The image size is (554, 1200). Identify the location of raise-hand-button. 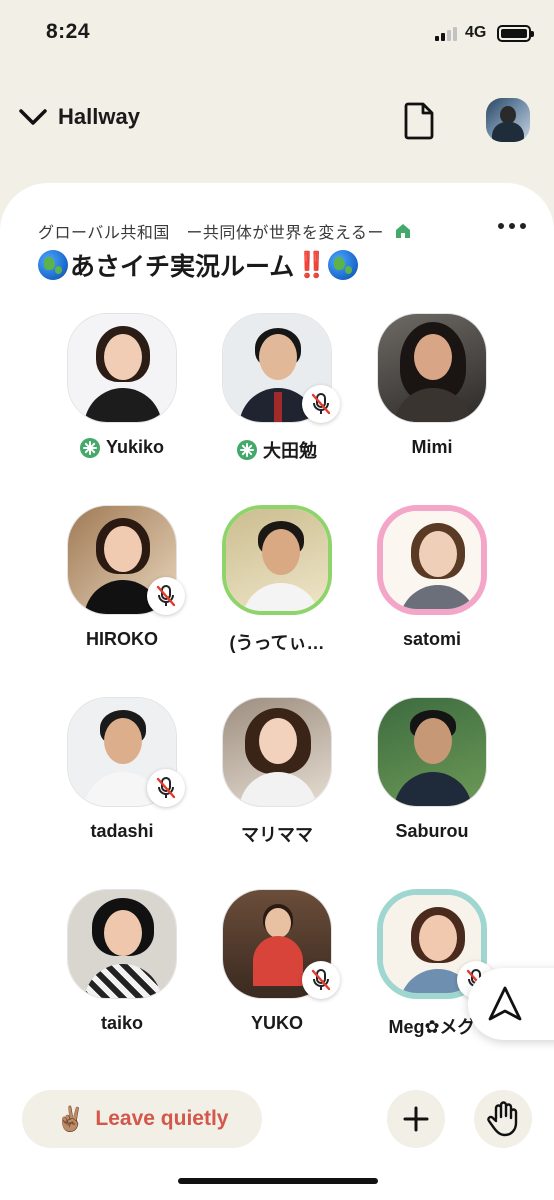
(503, 1119).